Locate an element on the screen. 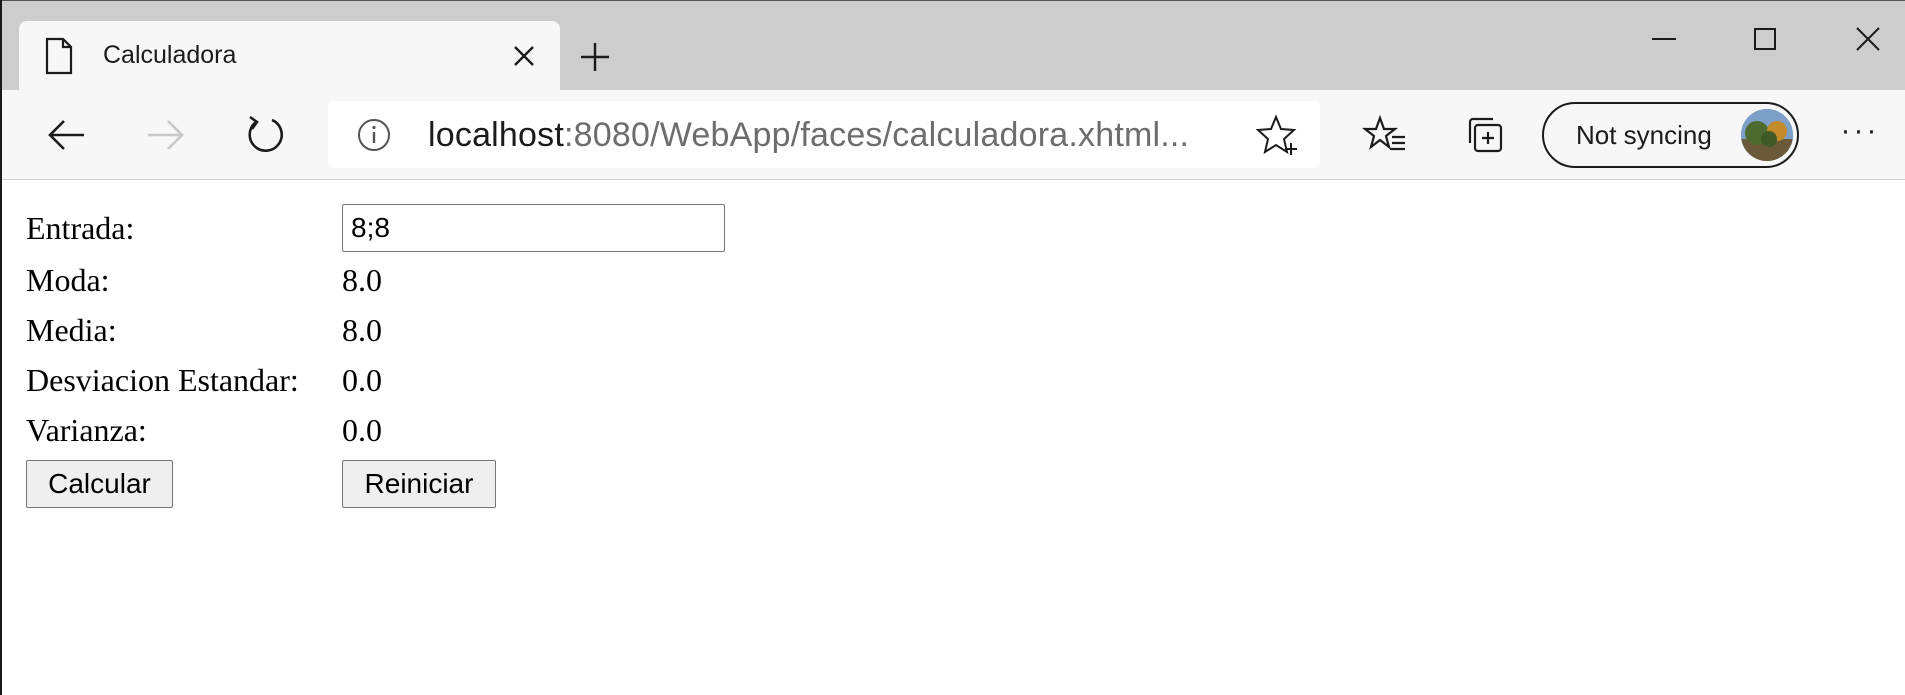 The height and width of the screenshot is (695, 1905). entrada-input is located at coordinates (533, 228).